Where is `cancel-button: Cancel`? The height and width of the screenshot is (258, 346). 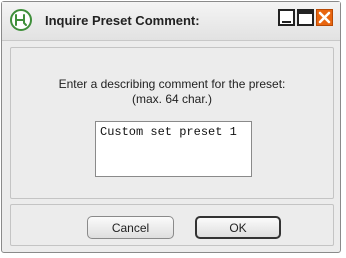 cancel-button: Cancel is located at coordinates (130, 227).